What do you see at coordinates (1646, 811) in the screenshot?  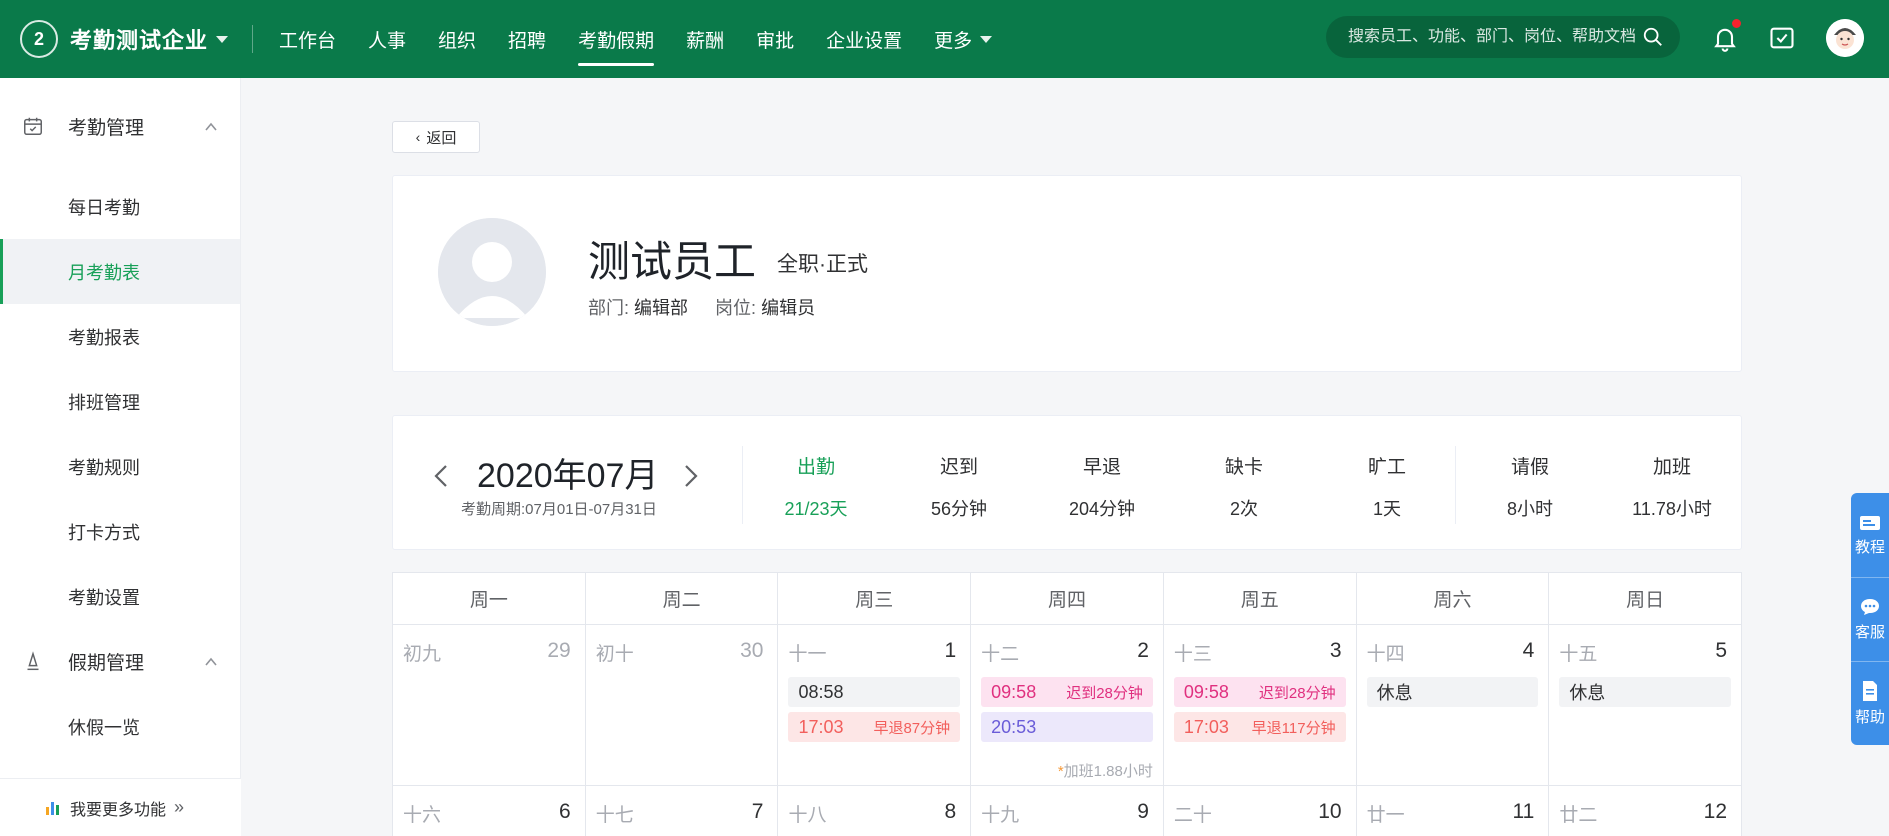 I see `calendar-day: 廿二 12` at bounding box center [1646, 811].